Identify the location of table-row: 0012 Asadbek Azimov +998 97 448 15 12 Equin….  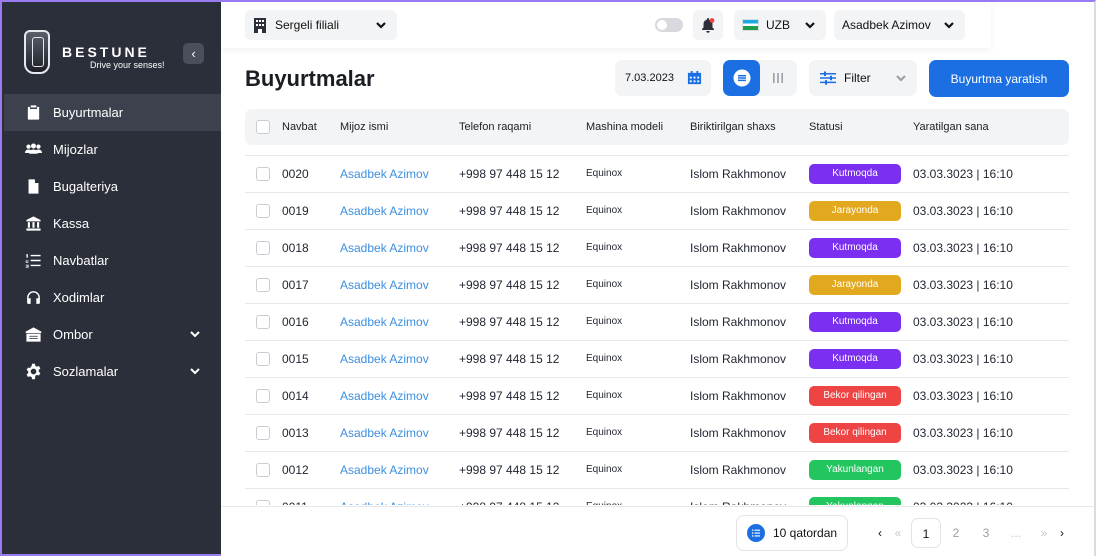
(657, 469).